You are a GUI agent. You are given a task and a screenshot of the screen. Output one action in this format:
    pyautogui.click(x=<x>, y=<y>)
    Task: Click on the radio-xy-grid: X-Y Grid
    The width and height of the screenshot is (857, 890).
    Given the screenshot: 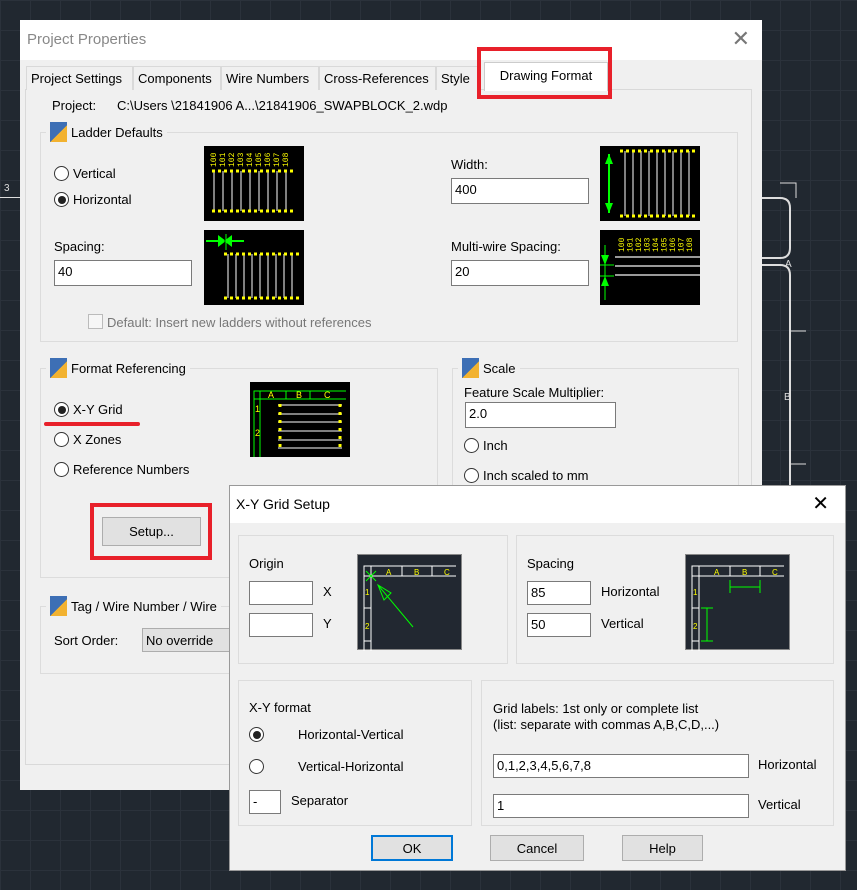 What is the action you would take?
    pyautogui.click(x=88, y=409)
    